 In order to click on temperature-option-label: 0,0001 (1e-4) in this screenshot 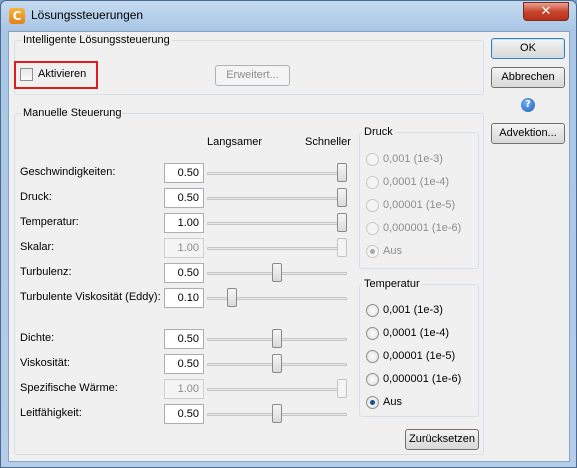, I will do `click(416, 333)`.